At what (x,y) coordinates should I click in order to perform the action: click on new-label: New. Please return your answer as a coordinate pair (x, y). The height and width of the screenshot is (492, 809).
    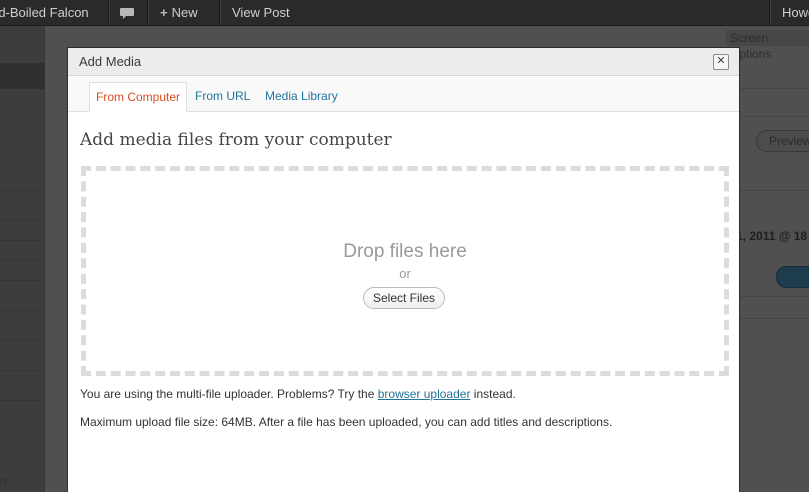
    Looking at the image, I should click on (184, 12).